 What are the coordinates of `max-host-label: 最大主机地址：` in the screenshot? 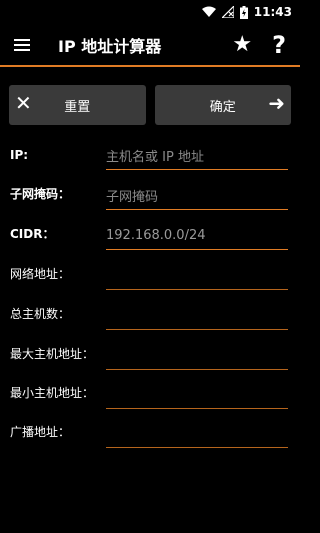 It's located at (52, 354).